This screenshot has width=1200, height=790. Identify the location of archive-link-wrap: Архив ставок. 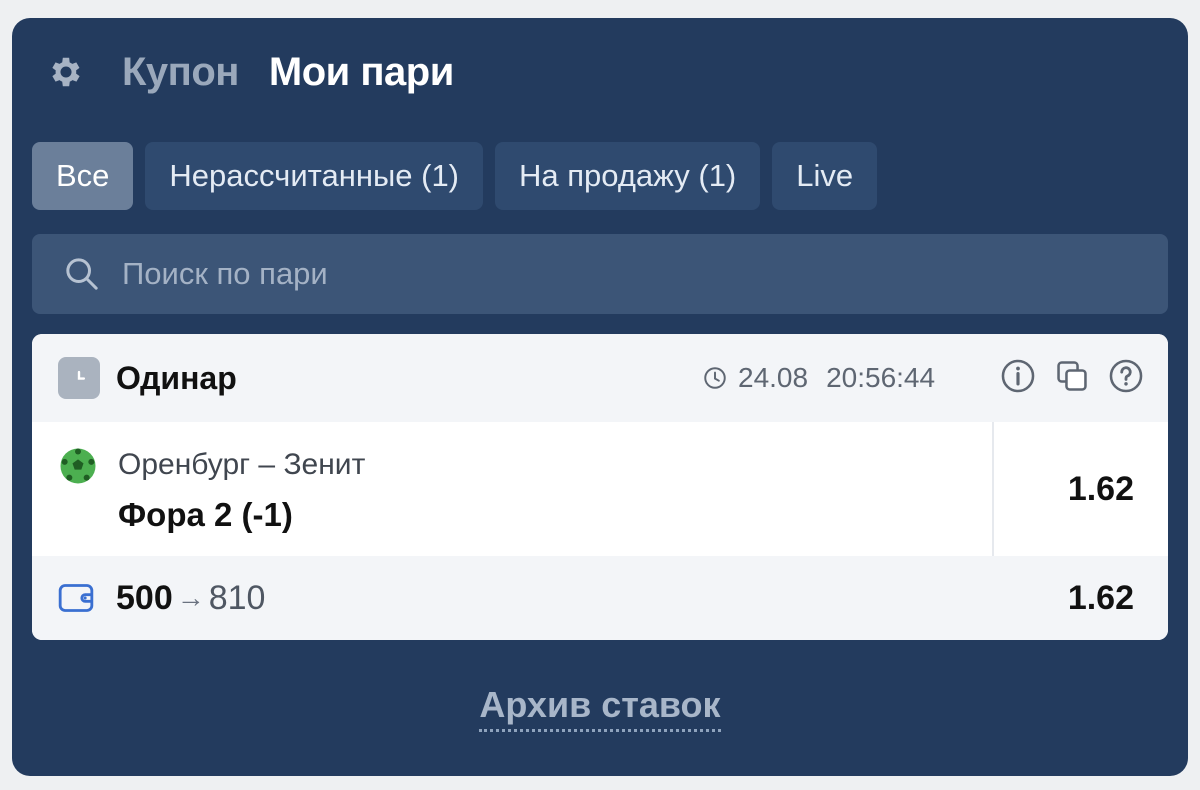
(600, 708).